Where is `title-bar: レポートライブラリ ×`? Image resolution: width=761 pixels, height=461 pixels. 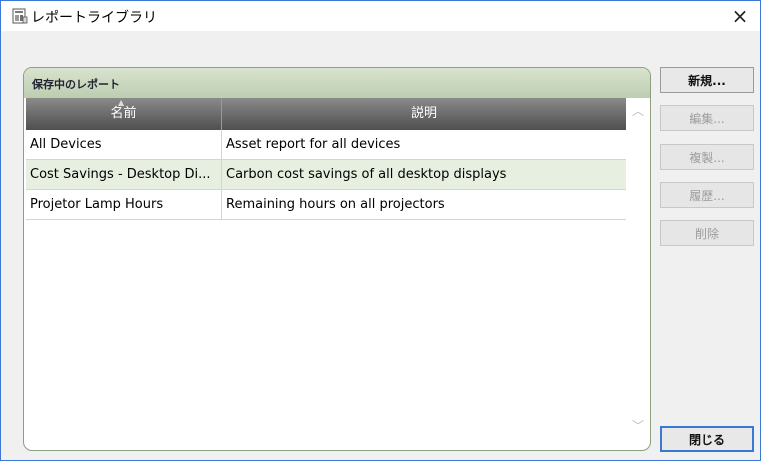
title-bar: レポートライブラリ × is located at coordinates (380, 16).